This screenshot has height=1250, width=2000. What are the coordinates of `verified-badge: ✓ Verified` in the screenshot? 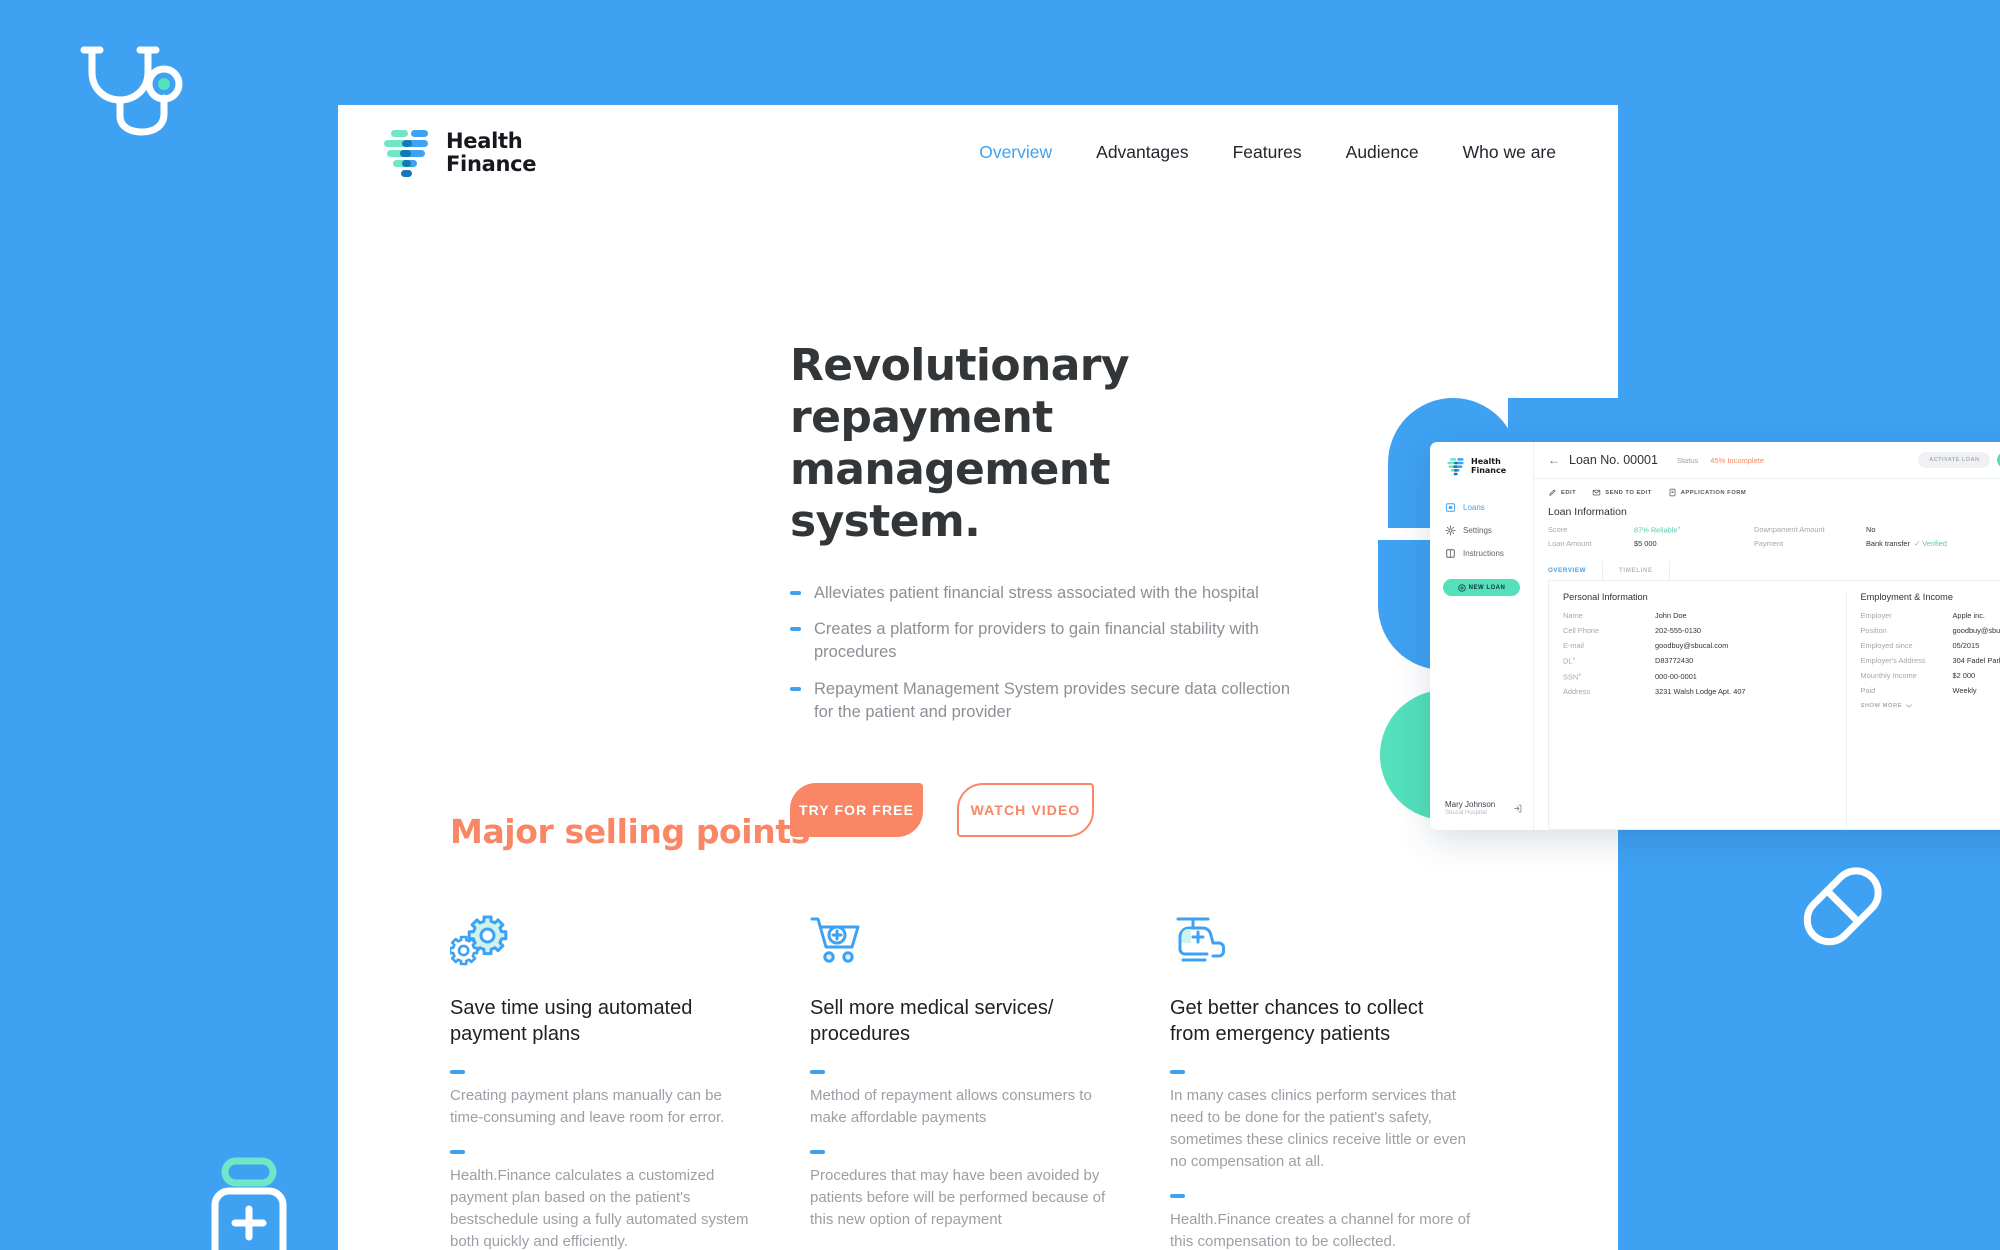 It's located at (1930, 544).